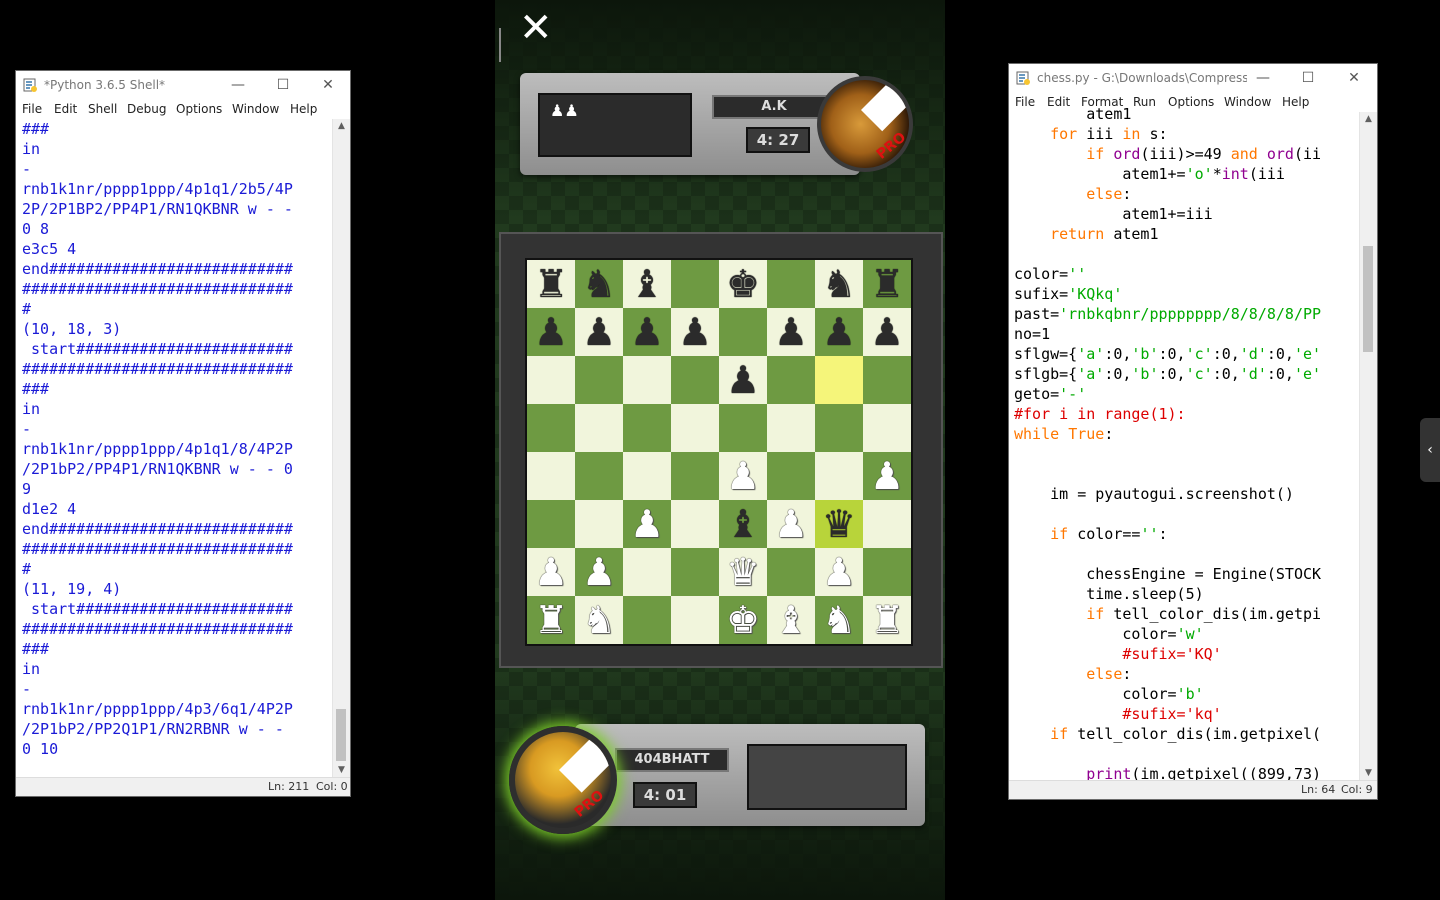 This screenshot has height=900, width=1440. Describe the element at coordinates (839, 428) in the screenshot. I see `square-g5` at that location.